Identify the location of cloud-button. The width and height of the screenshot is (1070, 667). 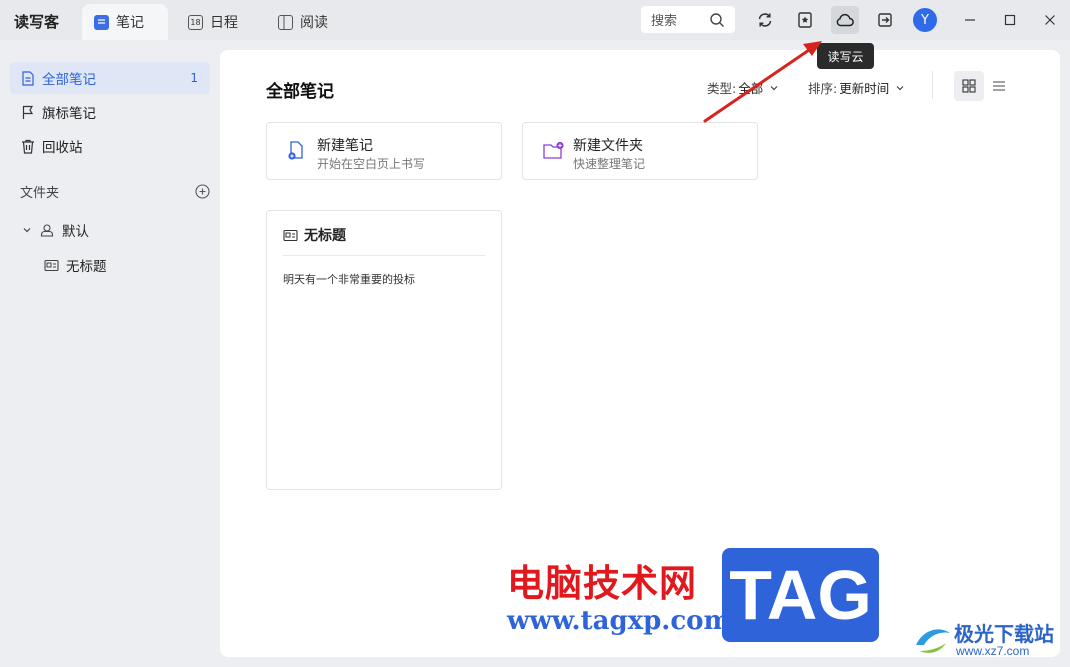
(845, 20).